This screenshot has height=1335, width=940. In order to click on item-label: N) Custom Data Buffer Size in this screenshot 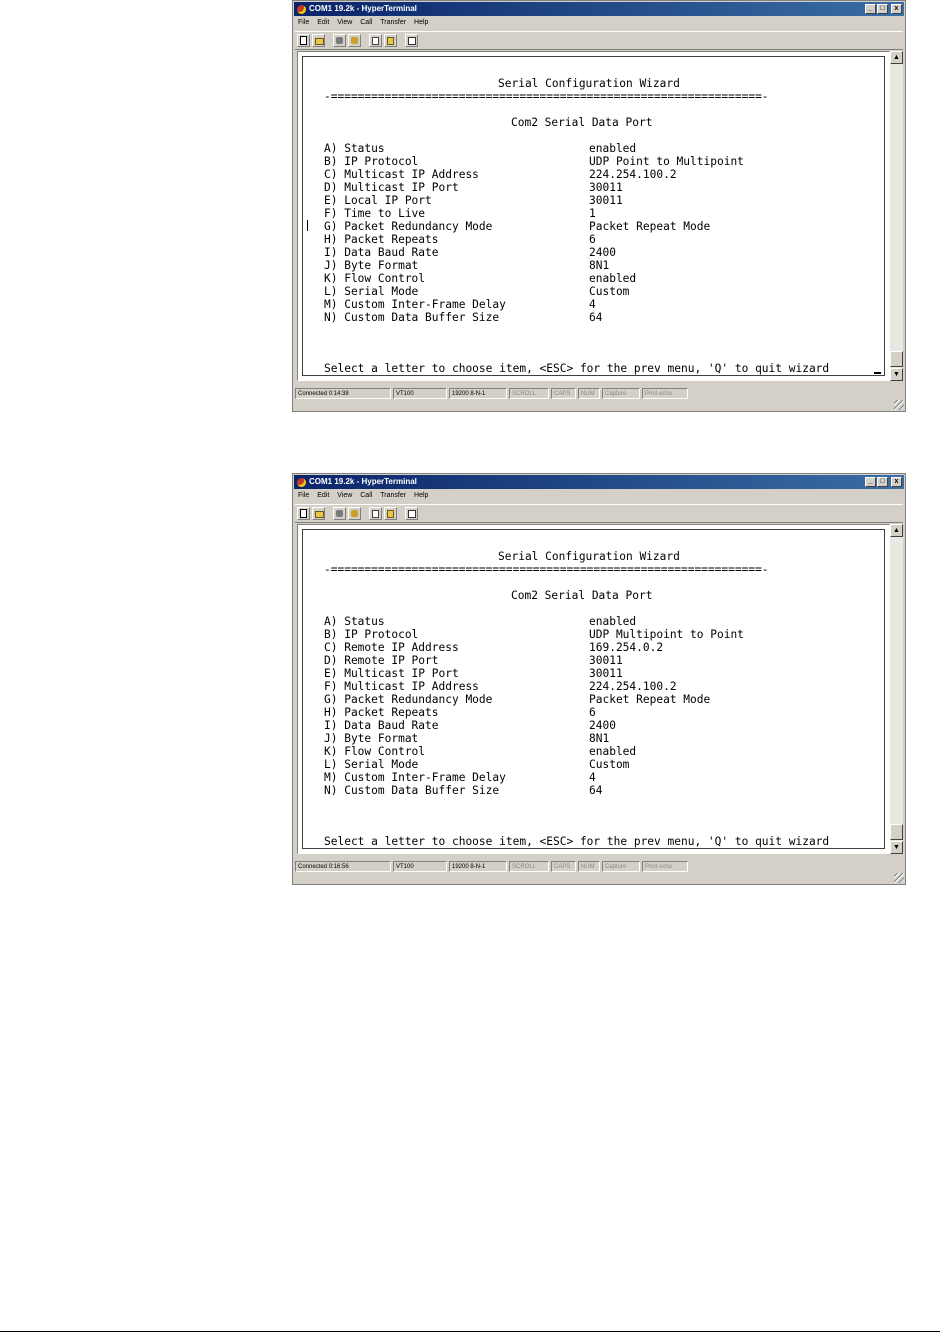, I will do `click(412, 790)`.